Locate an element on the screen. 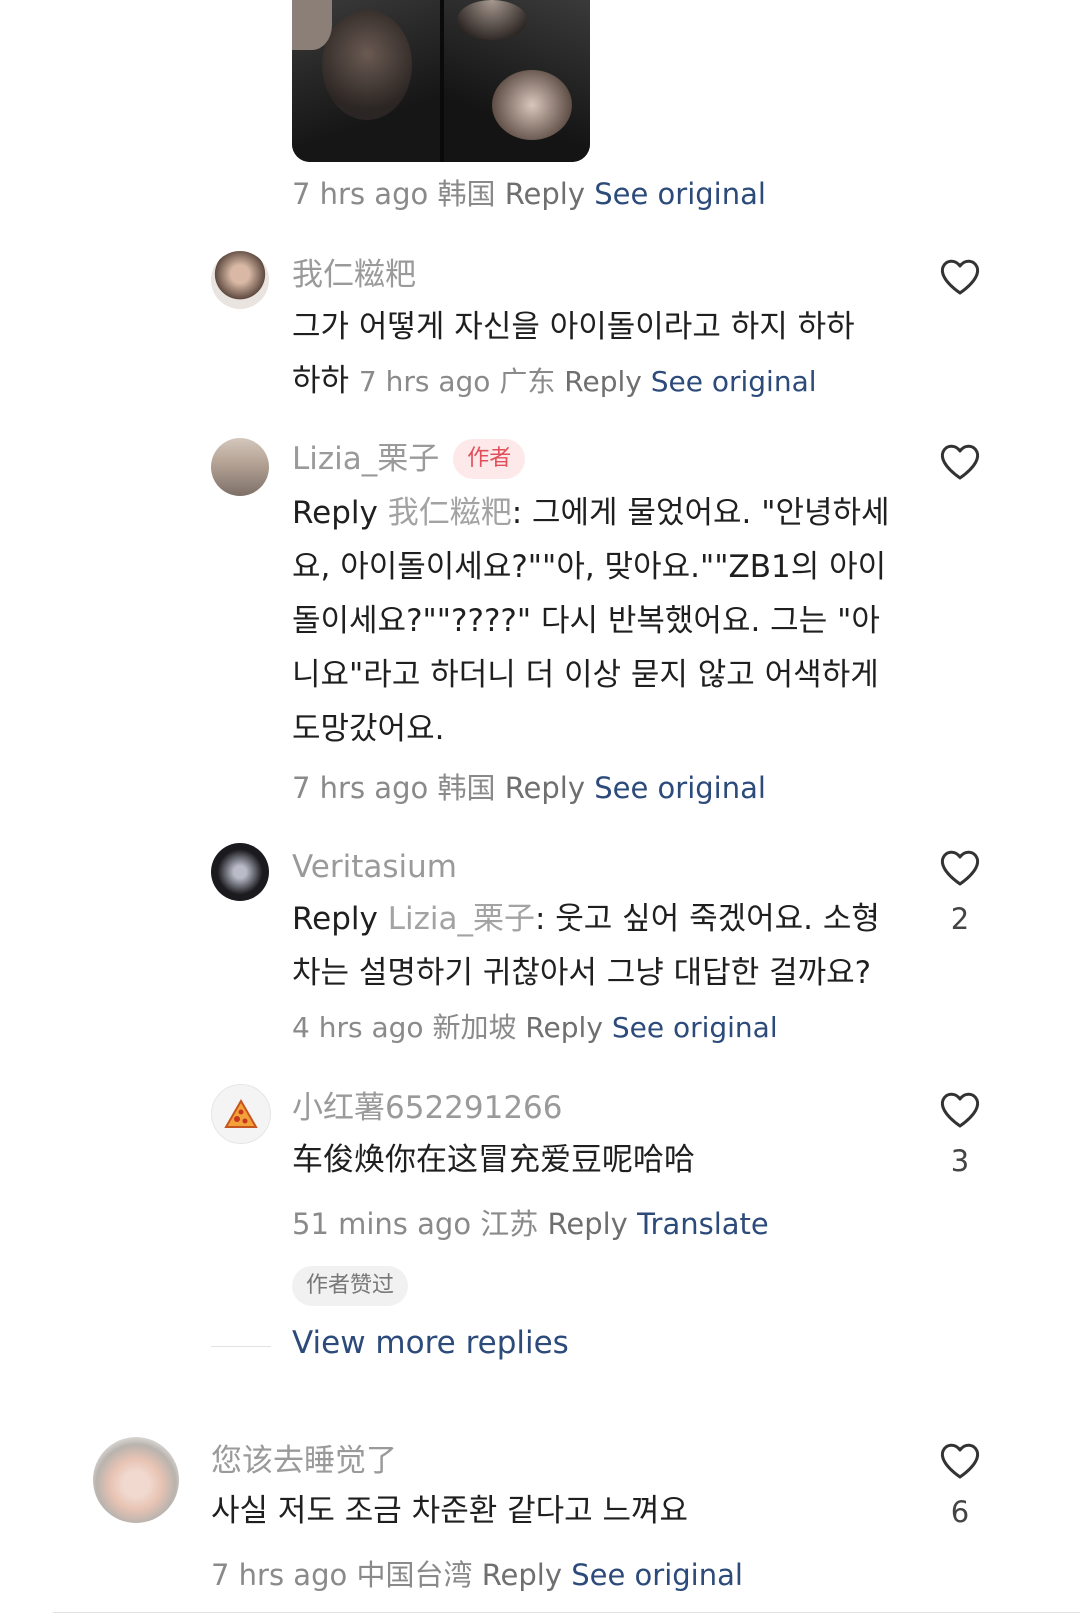 This screenshot has height=1617, width=1080. comment-meta: 51 mins ago 江苏 Reply Translate is located at coordinates (530, 1224).